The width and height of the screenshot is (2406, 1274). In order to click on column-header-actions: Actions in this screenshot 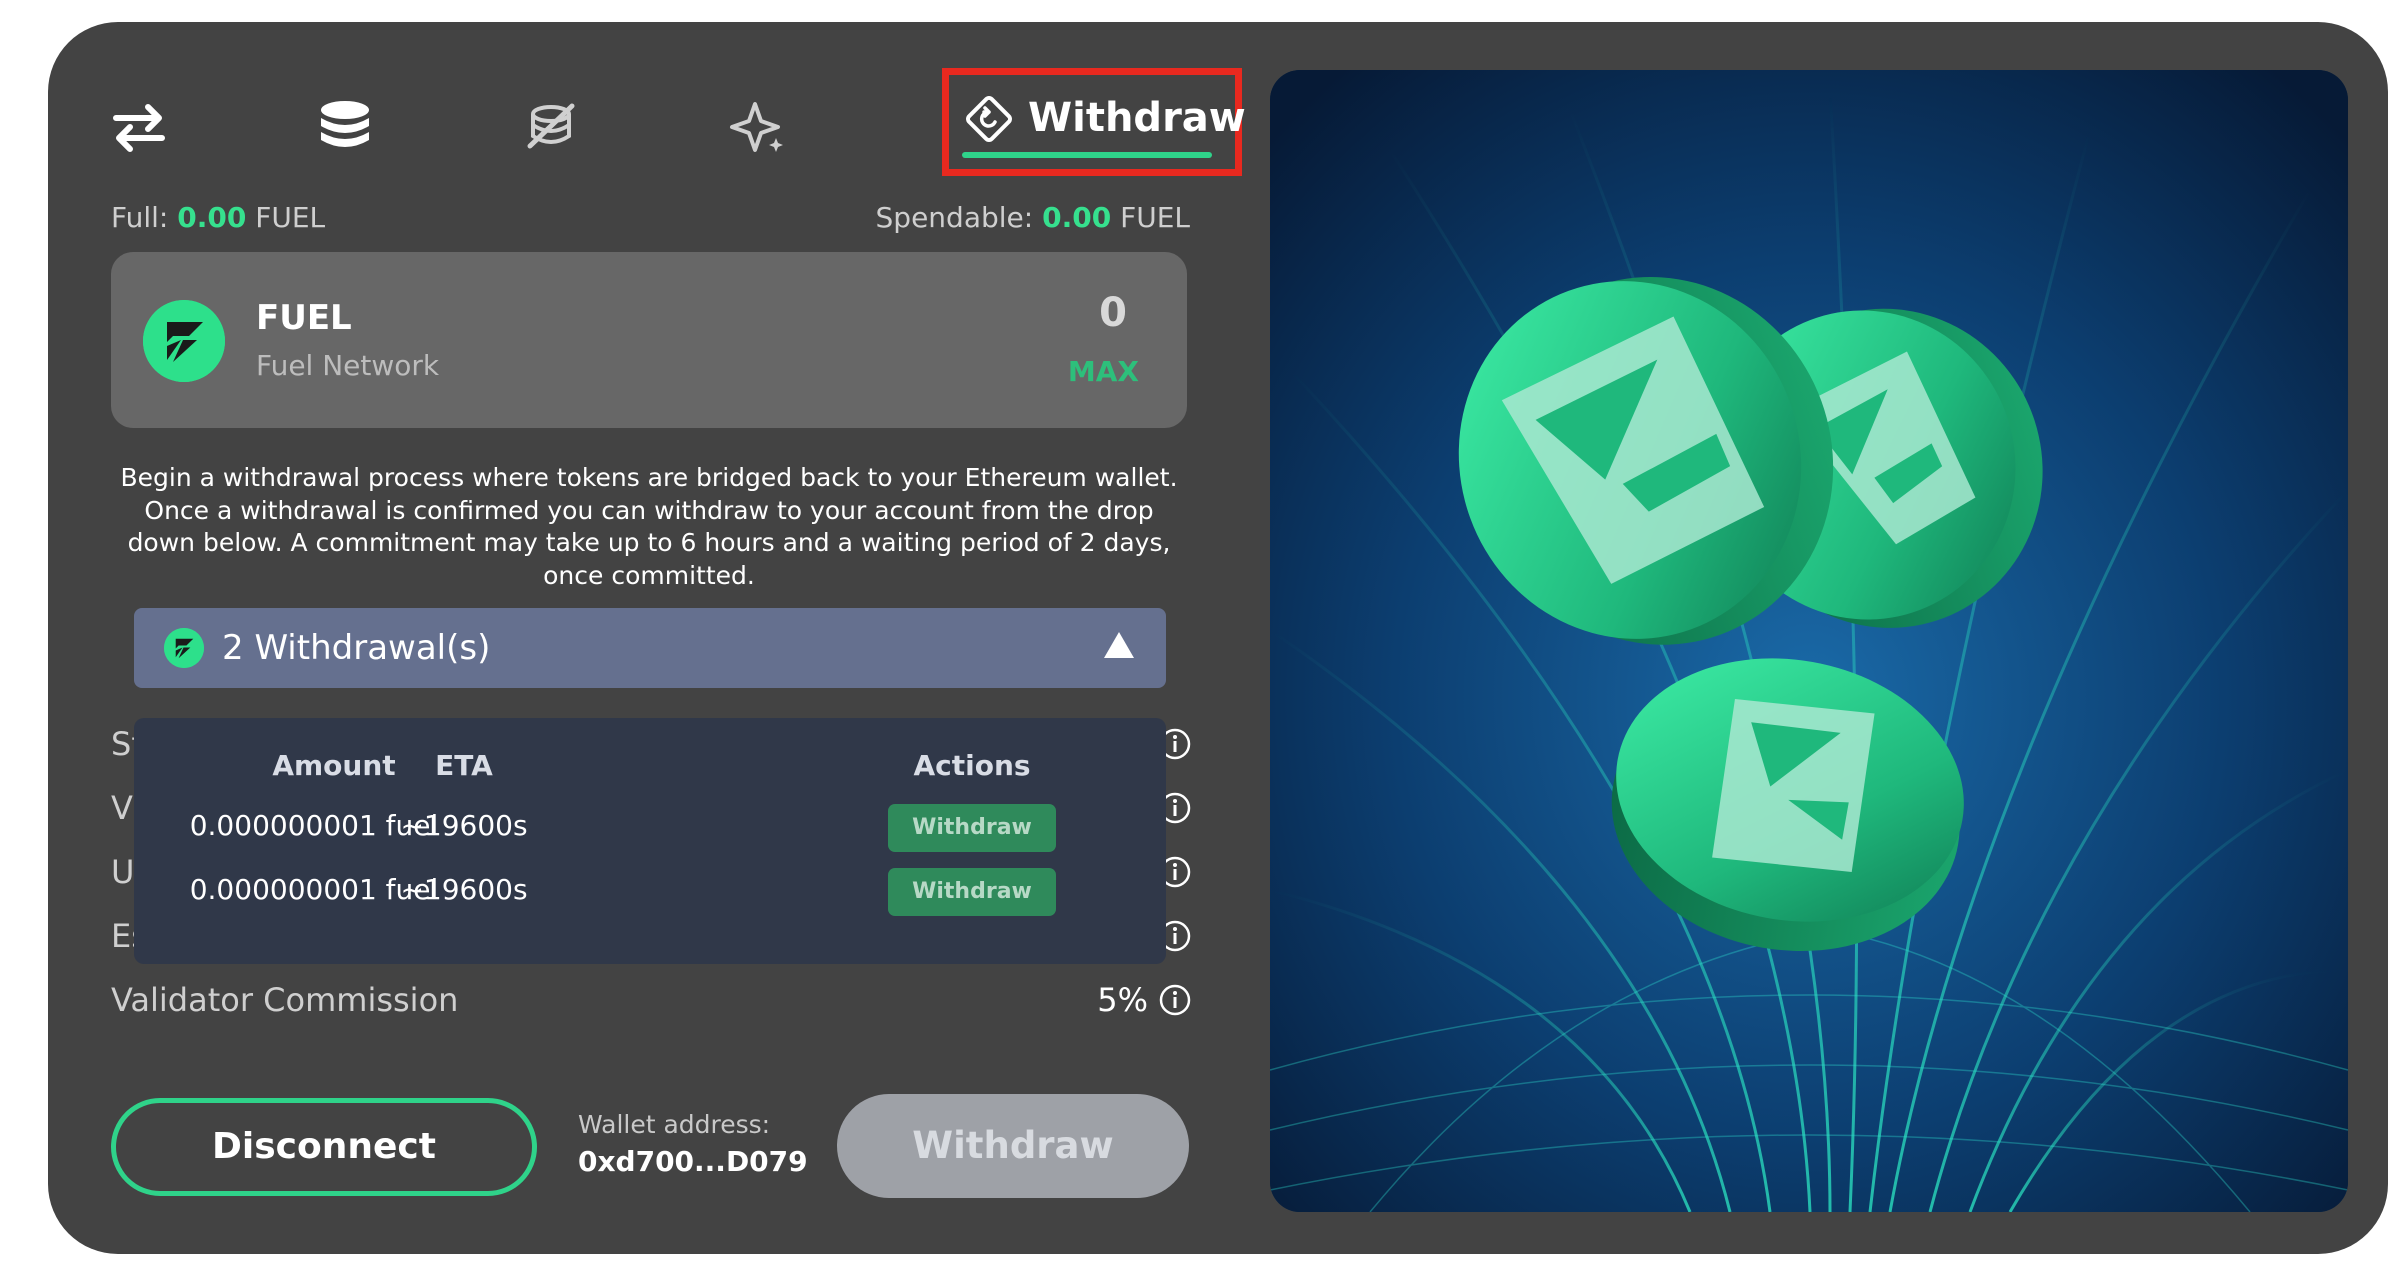, I will do `click(972, 765)`.